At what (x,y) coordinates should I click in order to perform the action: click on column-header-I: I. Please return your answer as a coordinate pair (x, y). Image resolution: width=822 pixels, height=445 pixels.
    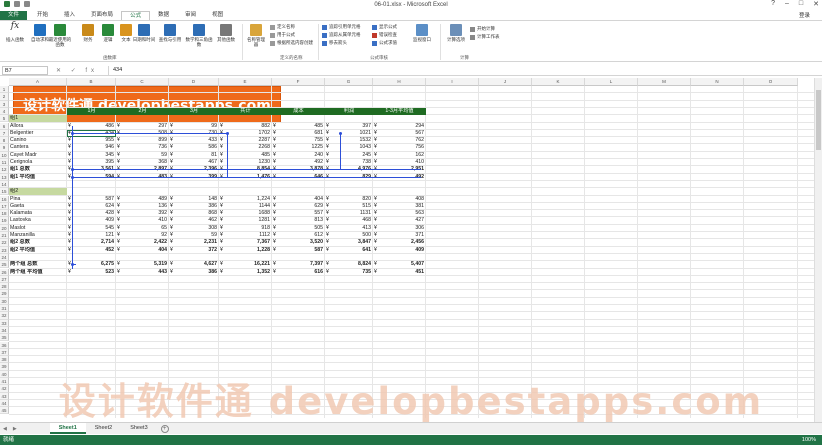
    Looking at the image, I should click on (452, 82).